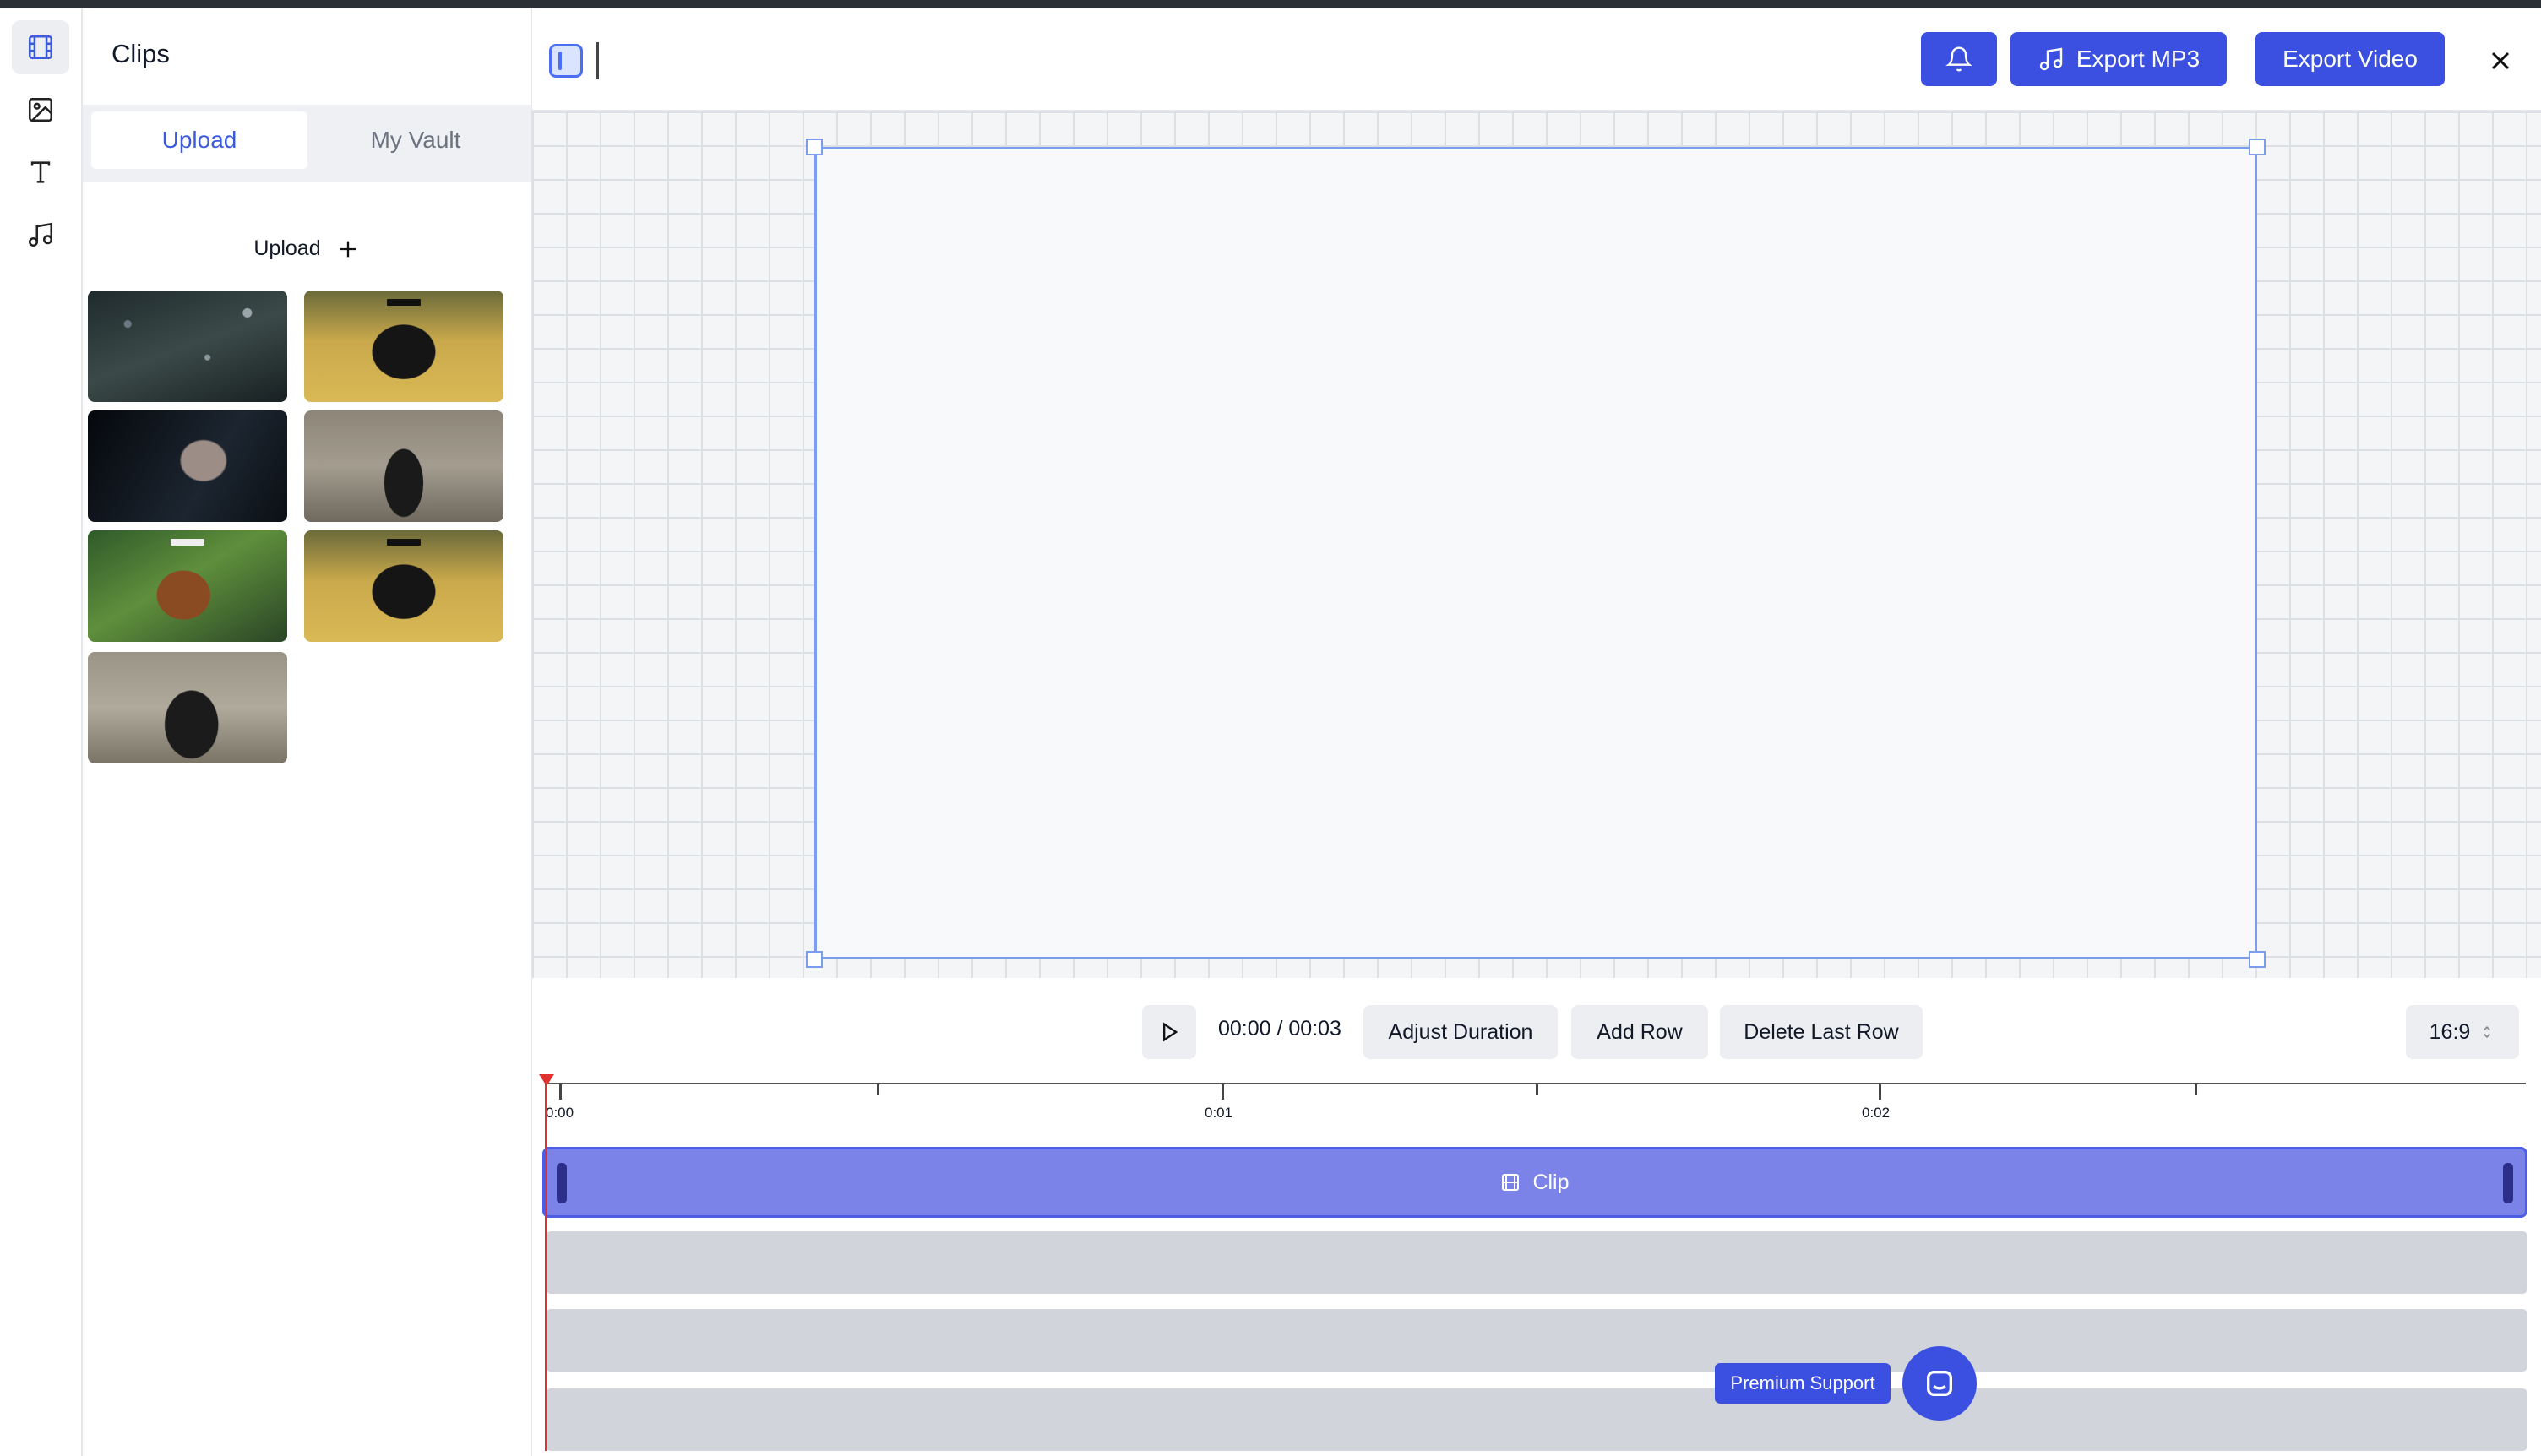  Describe the element at coordinates (404, 466) in the screenshot. I see `clip-thumbnail-woman-coat` at that location.